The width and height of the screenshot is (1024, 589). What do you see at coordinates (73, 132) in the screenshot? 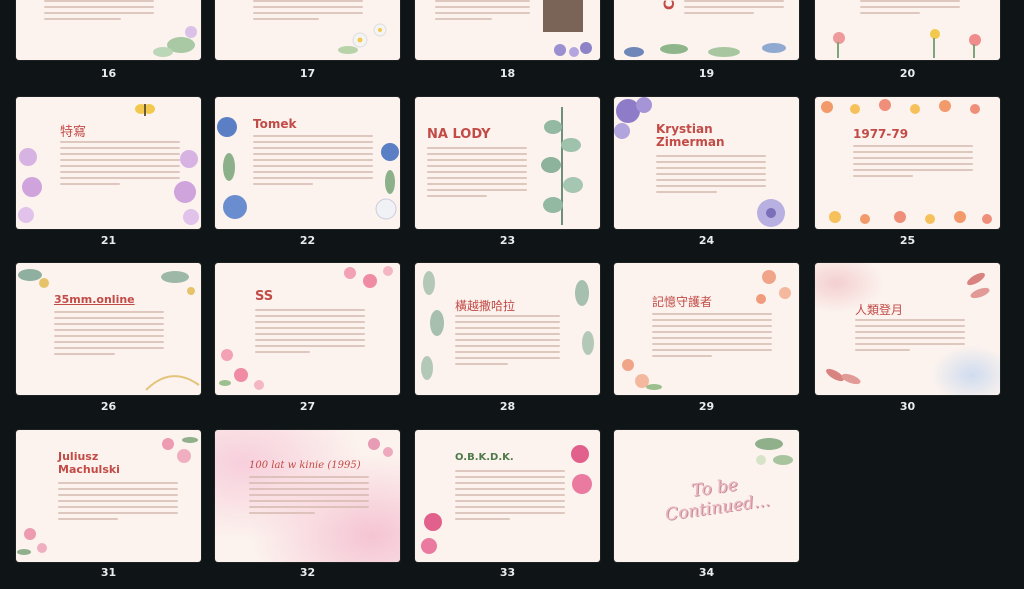
I see `slide-title: 特寫` at bounding box center [73, 132].